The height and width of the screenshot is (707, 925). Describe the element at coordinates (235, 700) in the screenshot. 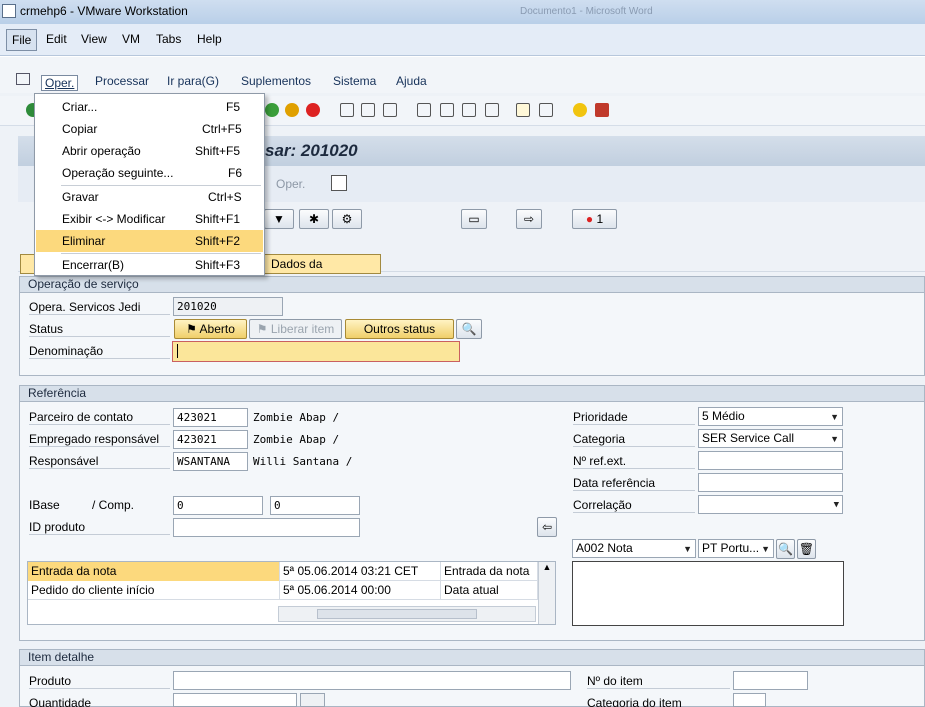

I see `quantidade-field` at that location.